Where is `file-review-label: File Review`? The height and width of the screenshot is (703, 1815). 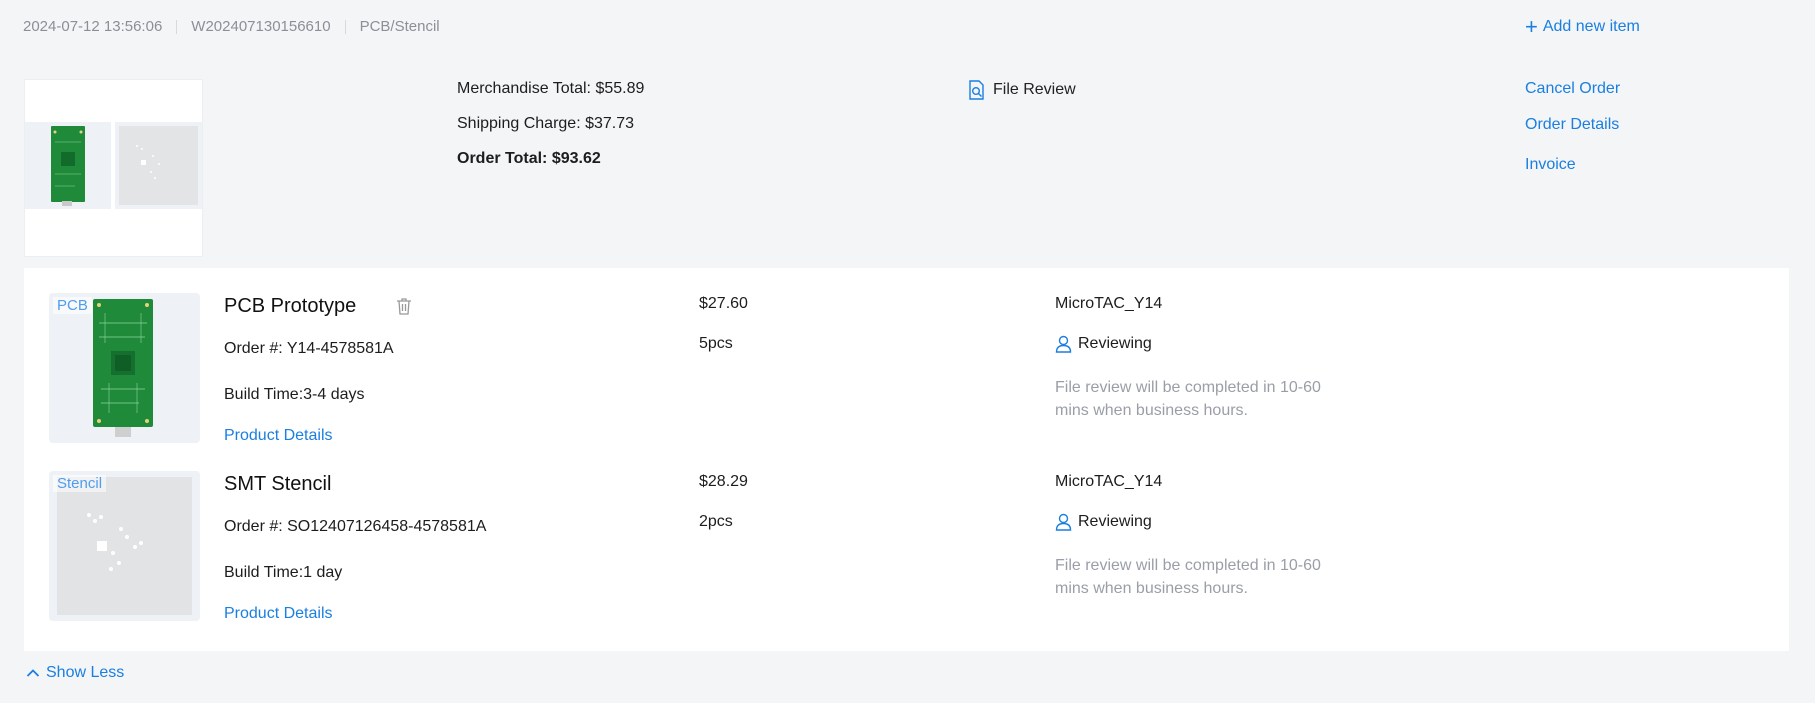
file-review-label: File Review is located at coordinates (1034, 89).